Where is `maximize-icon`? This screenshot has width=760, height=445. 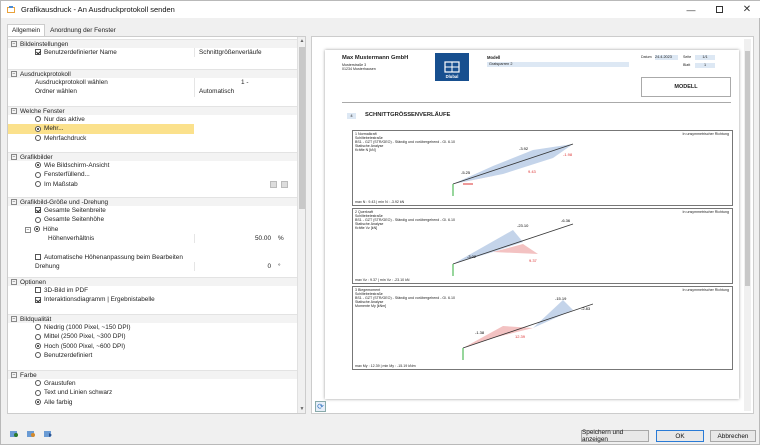 maximize-icon is located at coordinates (719, 9).